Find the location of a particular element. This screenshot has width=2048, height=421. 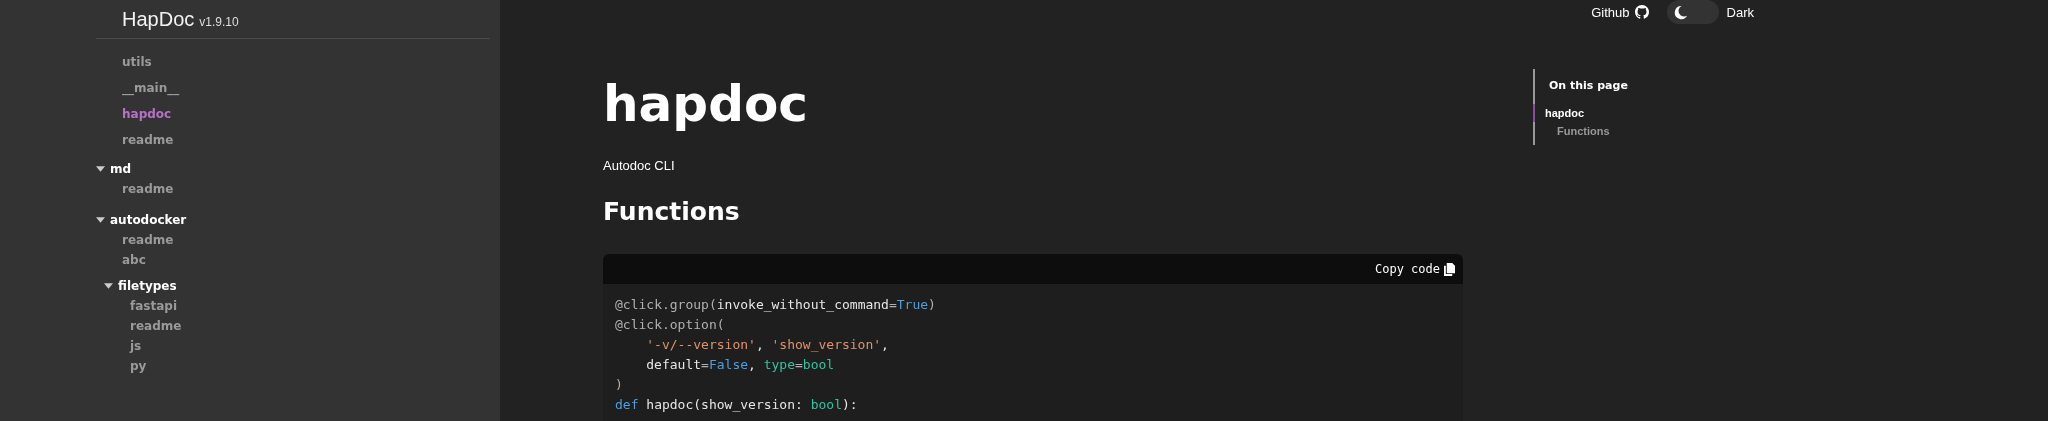

code-line: @click.option( is located at coordinates (670, 325).